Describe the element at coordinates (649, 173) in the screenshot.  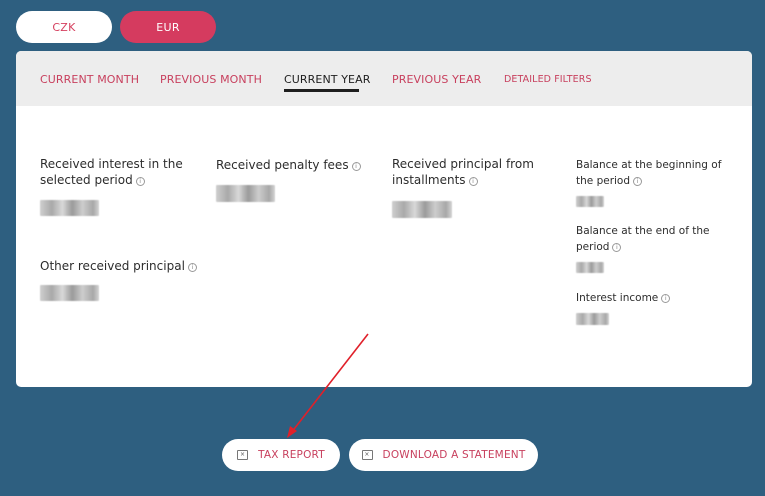
I see `balance-begin-label: Balance at the beginning of the period i` at that location.